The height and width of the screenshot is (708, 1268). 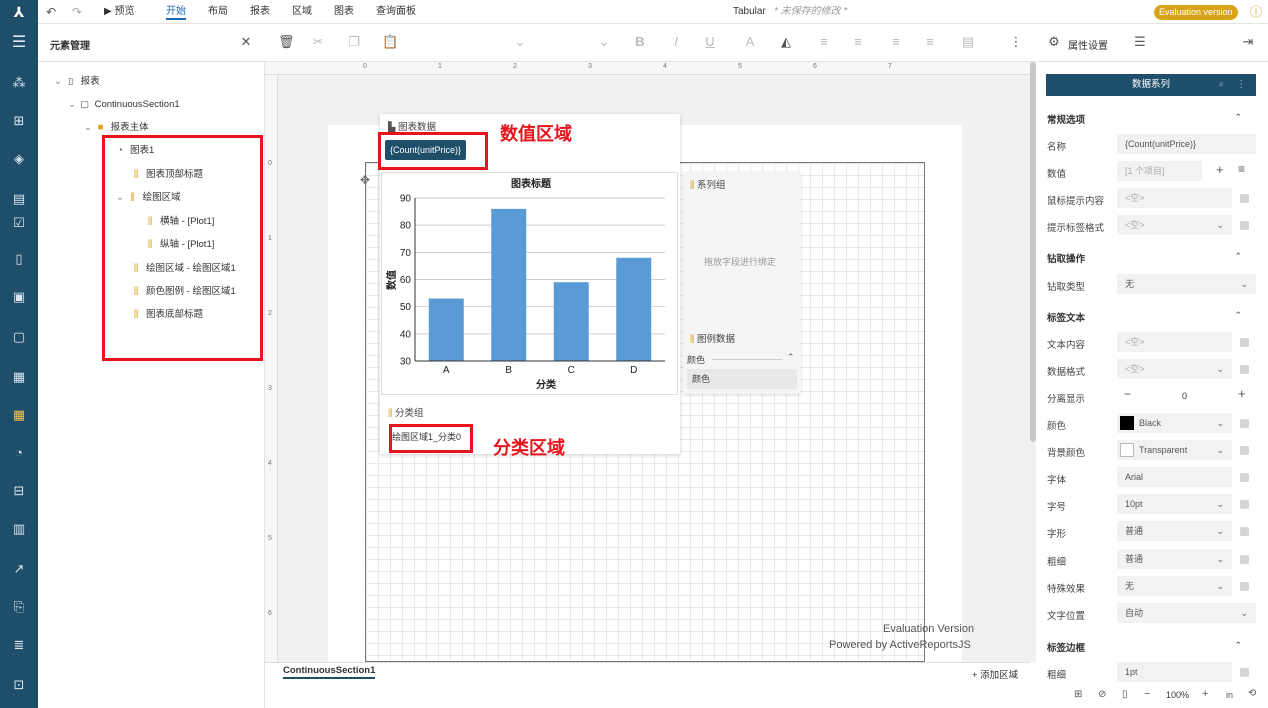 I want to click on redo-icon: ↷, so click(x=77, y=12).